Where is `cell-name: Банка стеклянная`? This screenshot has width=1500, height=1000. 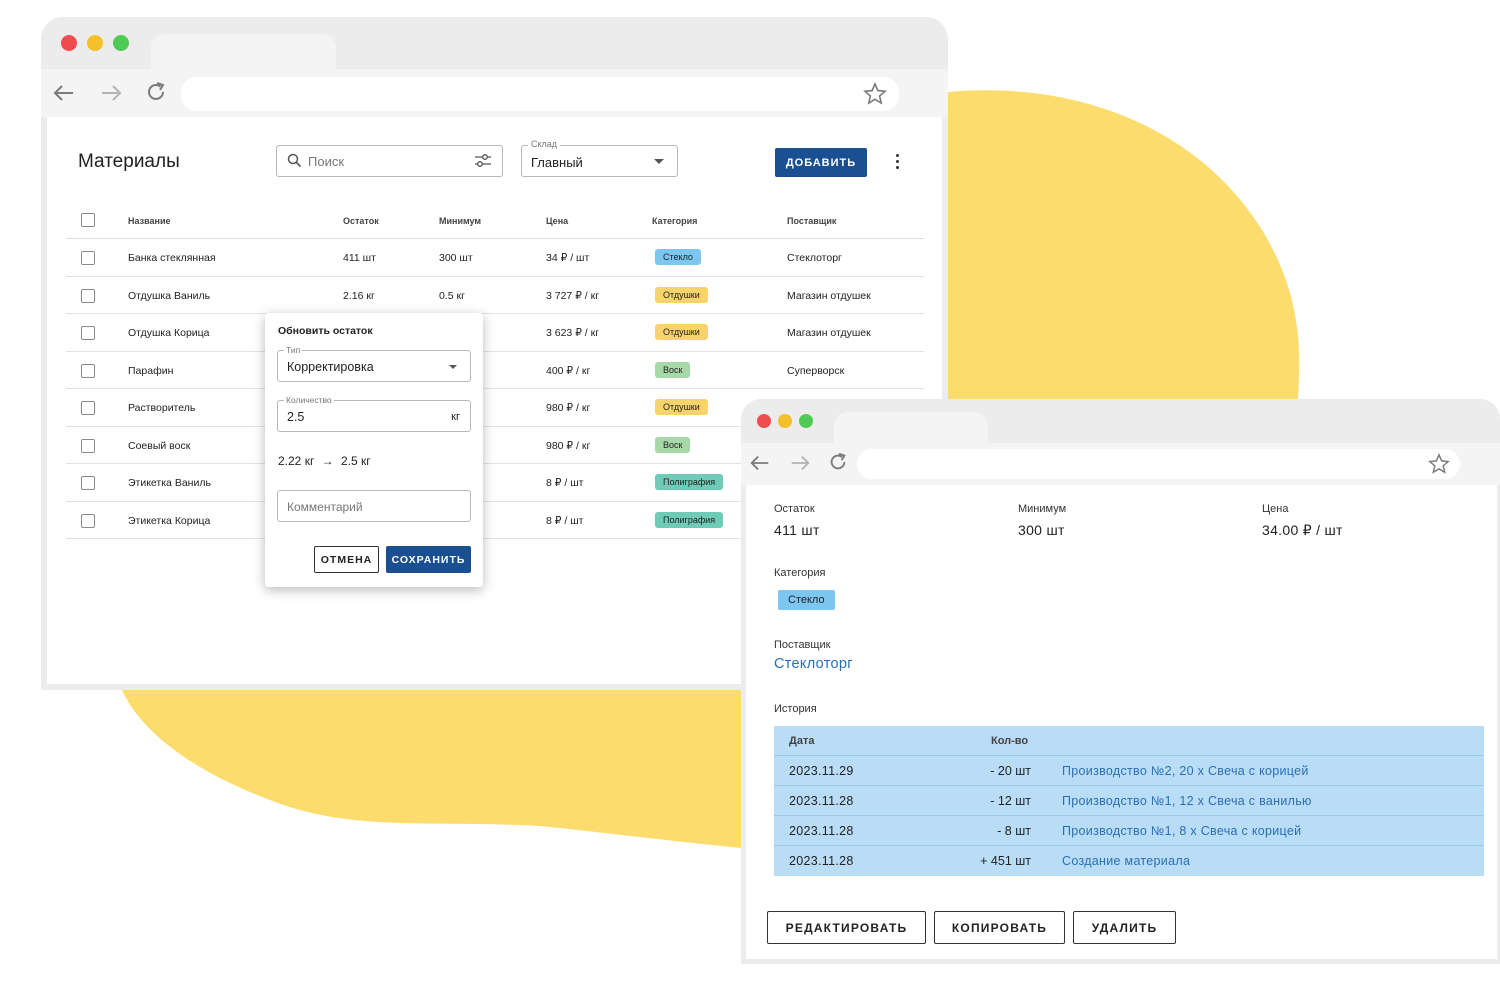
cell-name: Банка стеклянная is located at coordinates (172, 258).